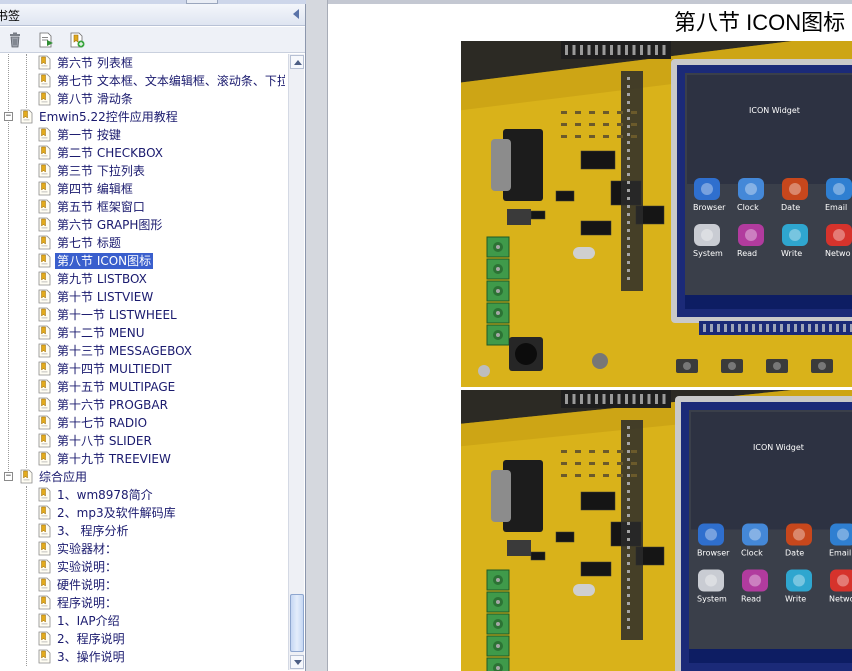  Describe the element at coordinates (104, 441) in the screenshot. I see `bookmark-label: 第十八节 SLIDER` at that location.